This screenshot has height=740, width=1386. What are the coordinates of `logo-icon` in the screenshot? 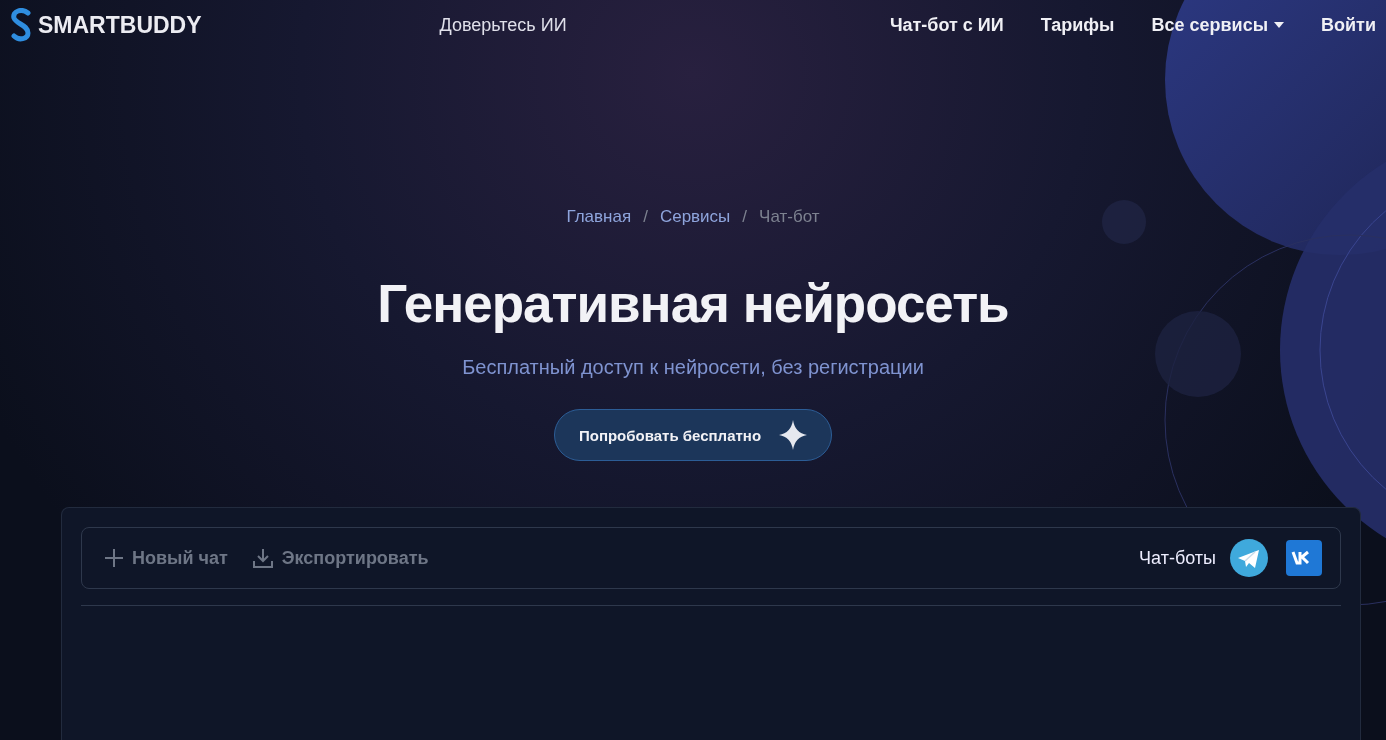 It's located at (21, 25).